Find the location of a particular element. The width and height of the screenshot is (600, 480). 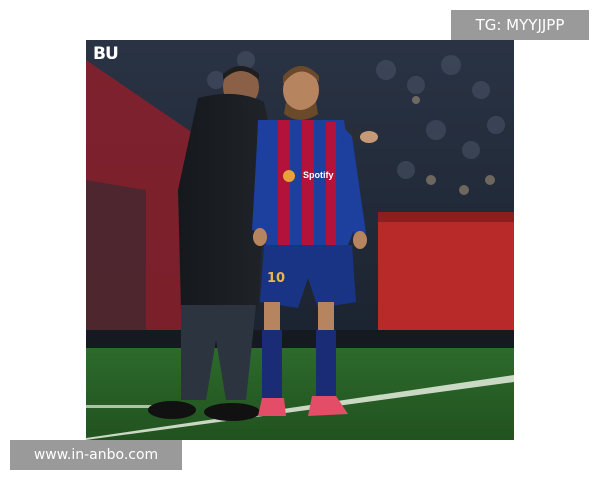

watermark-bottom-left: www.in-anbo.com is located at coordinates (96, 455).